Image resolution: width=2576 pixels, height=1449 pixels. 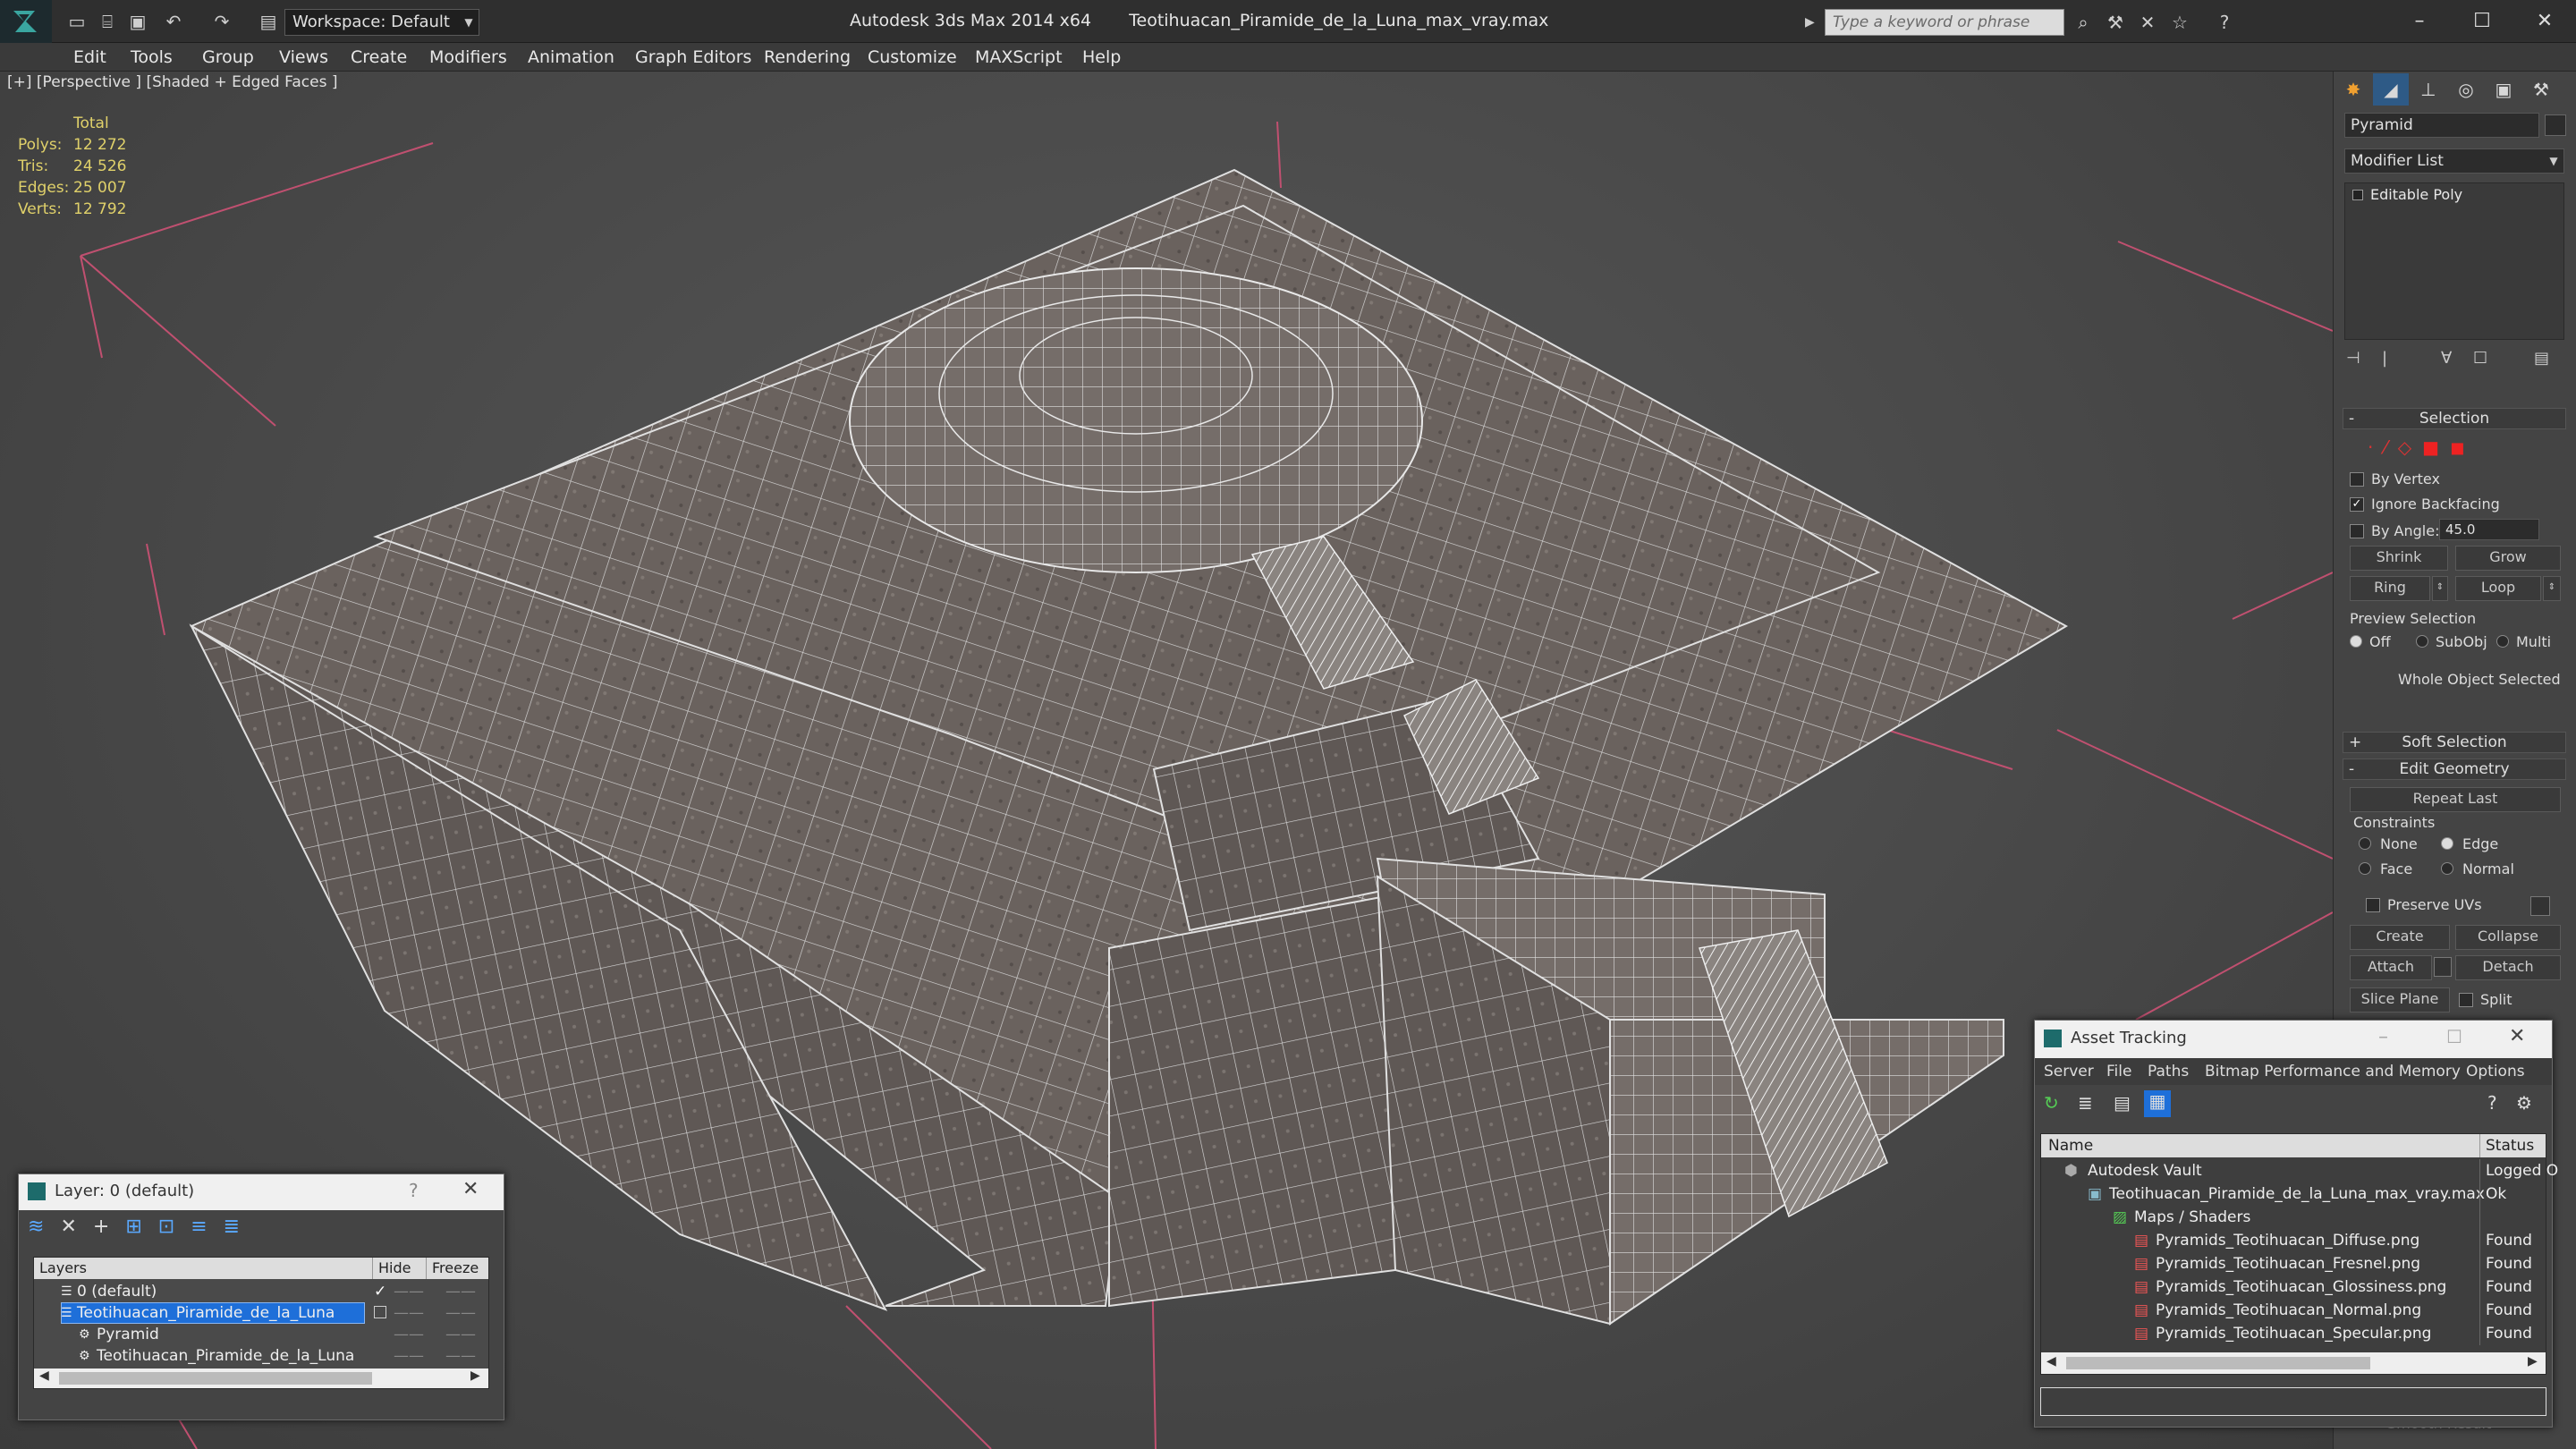 What do you see at coordinates (2085, 1103) in the screenshot?
I see `list-view-icon: ≣` at bounding box center [2085, 1103].